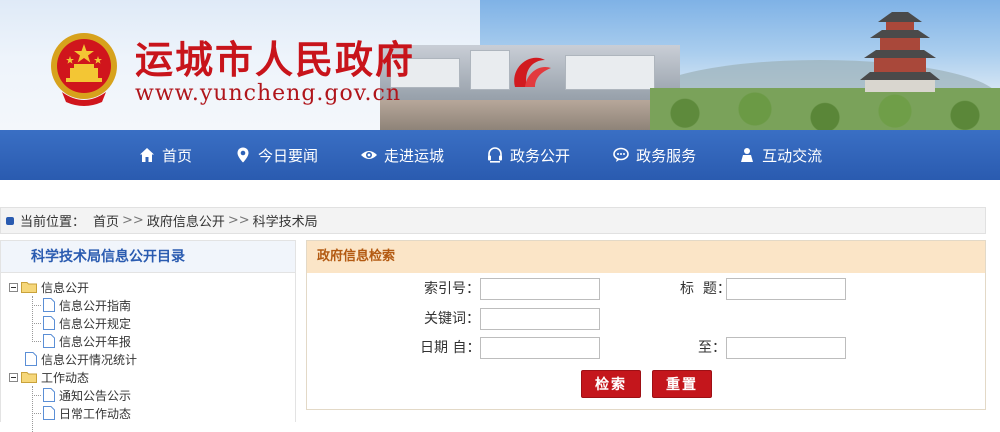 The height and width of the screenshot is (432, 1000). What do you see at coordinates (84, 69) in the screenshot?
I see `national-emblem-icon` at bounding box center [84, 69].